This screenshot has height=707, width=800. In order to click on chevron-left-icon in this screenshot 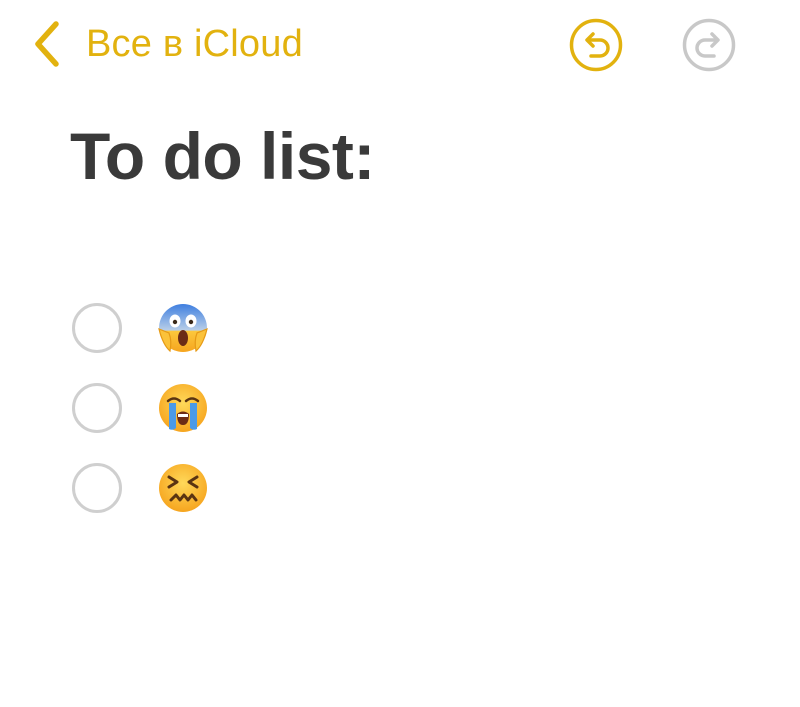, I will do `click(47, 44)`.